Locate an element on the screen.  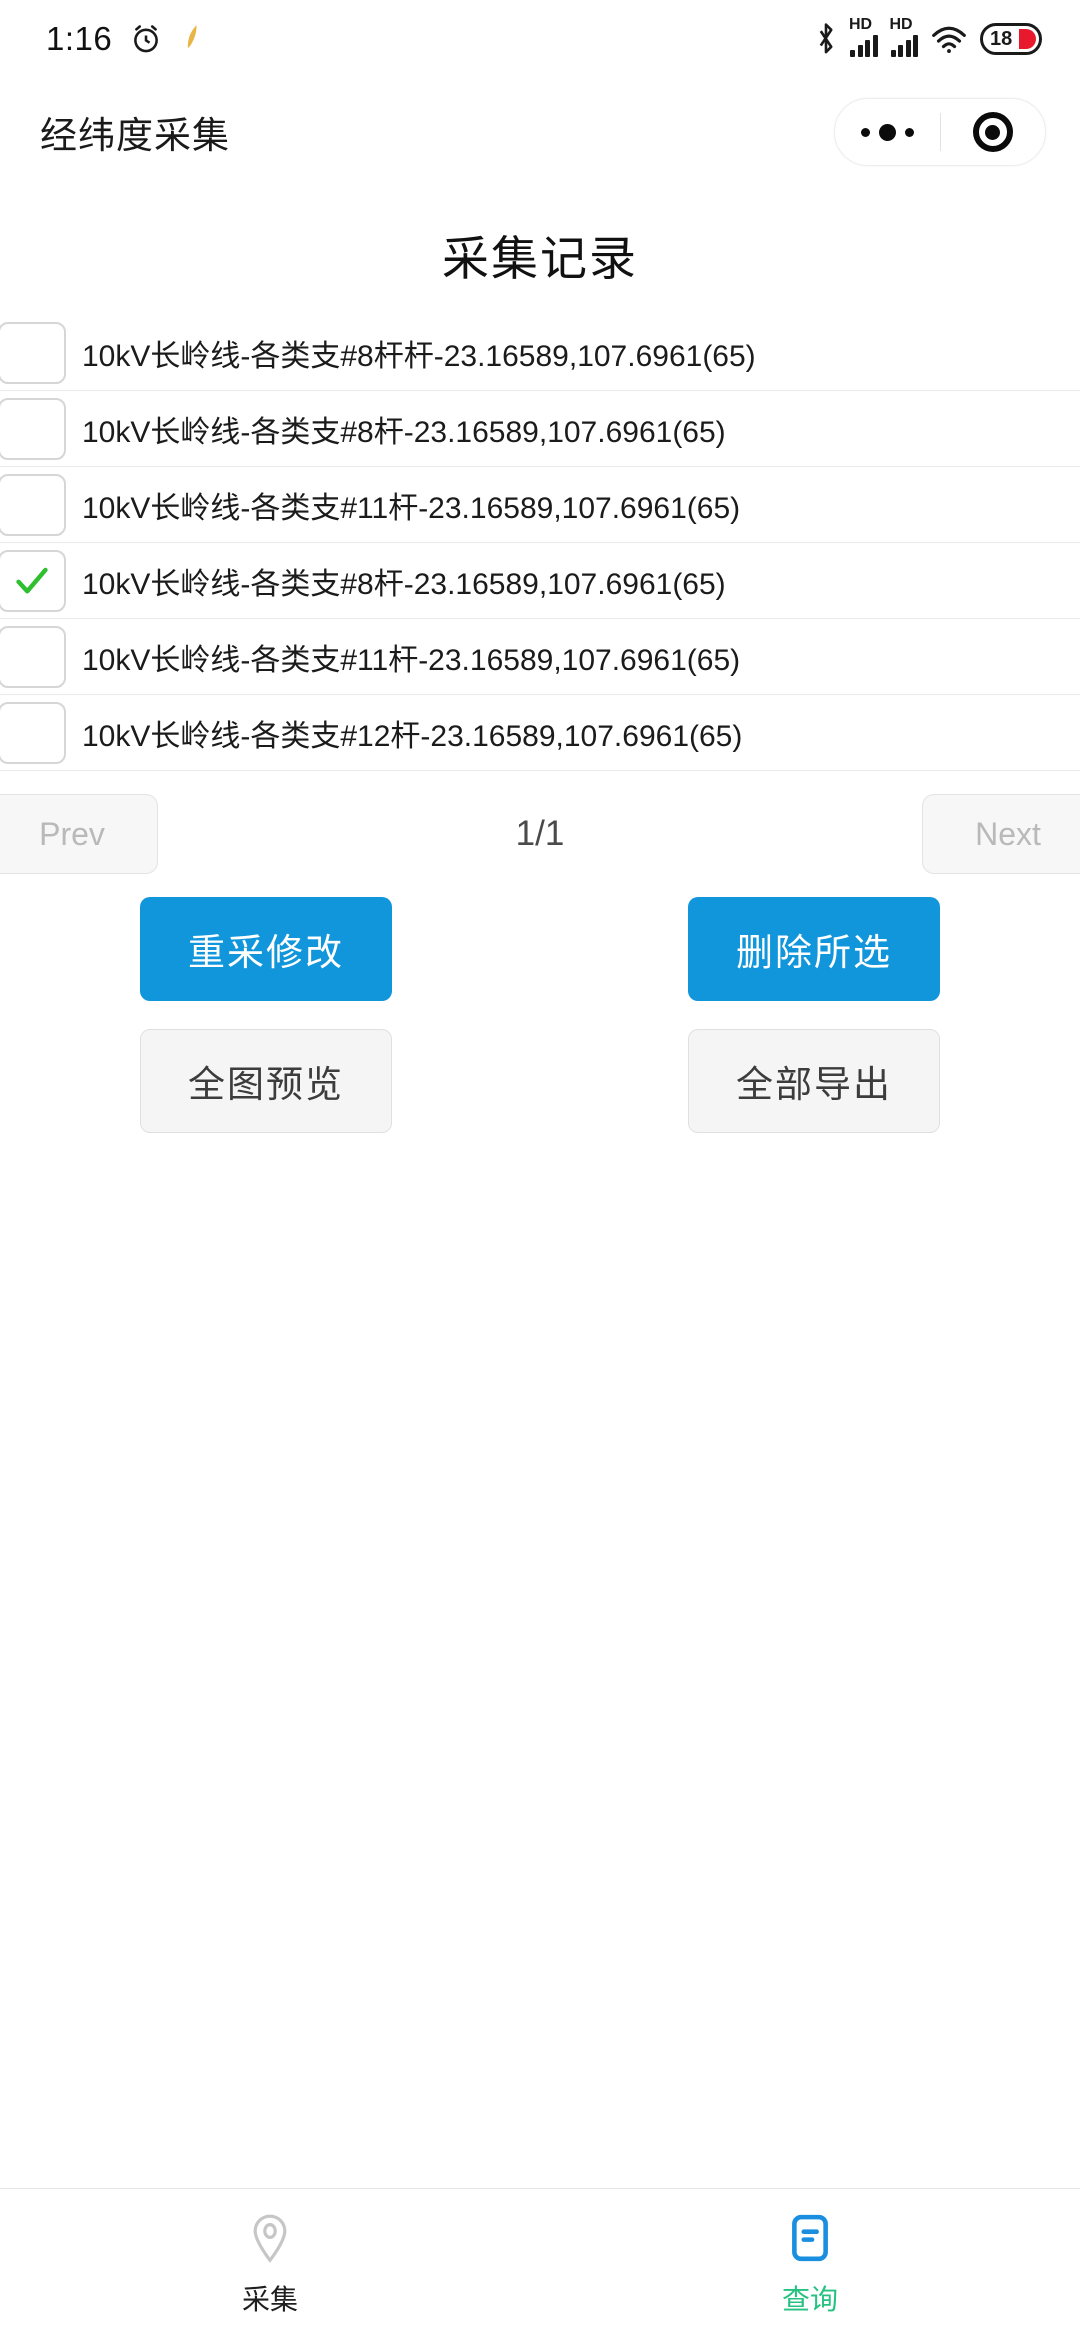
page-title: 采集记录 is located at coordinates (540, 258).